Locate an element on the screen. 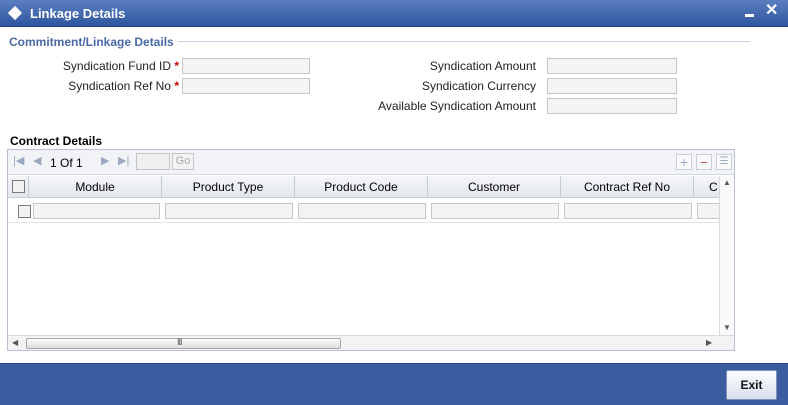  product-code-cell is located at coordinates (362, 211).